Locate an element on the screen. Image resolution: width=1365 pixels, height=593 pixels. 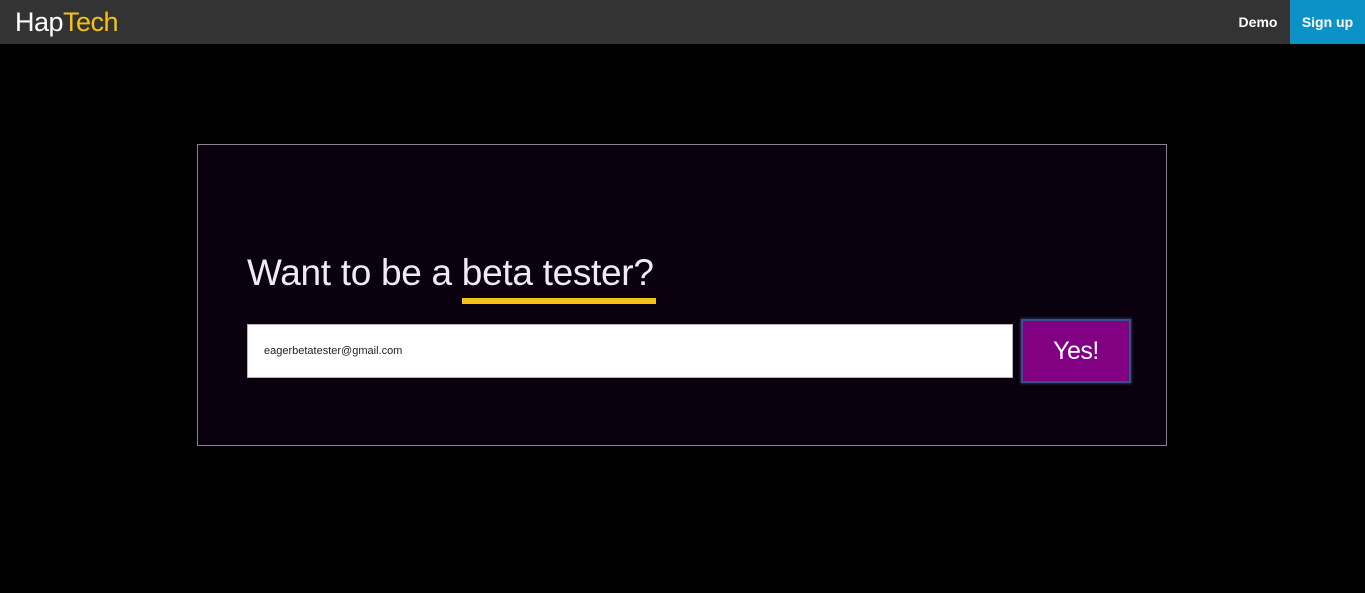
beta-headline: Want to be a beta tester? is located at coordinates (451, 277).